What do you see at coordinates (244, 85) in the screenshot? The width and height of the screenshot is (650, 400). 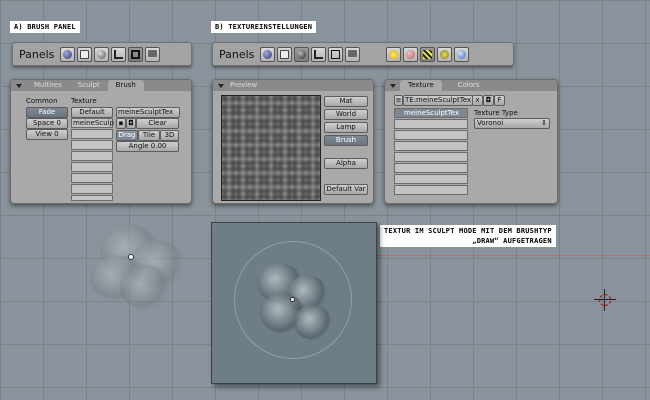 I see `preview-title: Preview` at bounding box center [244, 85].